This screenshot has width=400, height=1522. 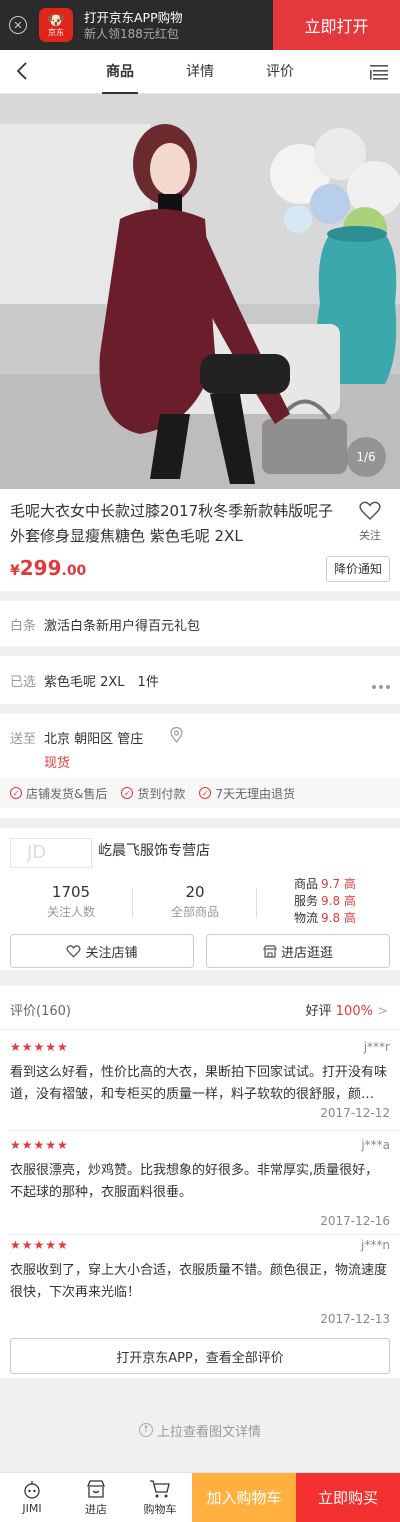 I want to click on cart-icon, so click(x=160, y=1488).